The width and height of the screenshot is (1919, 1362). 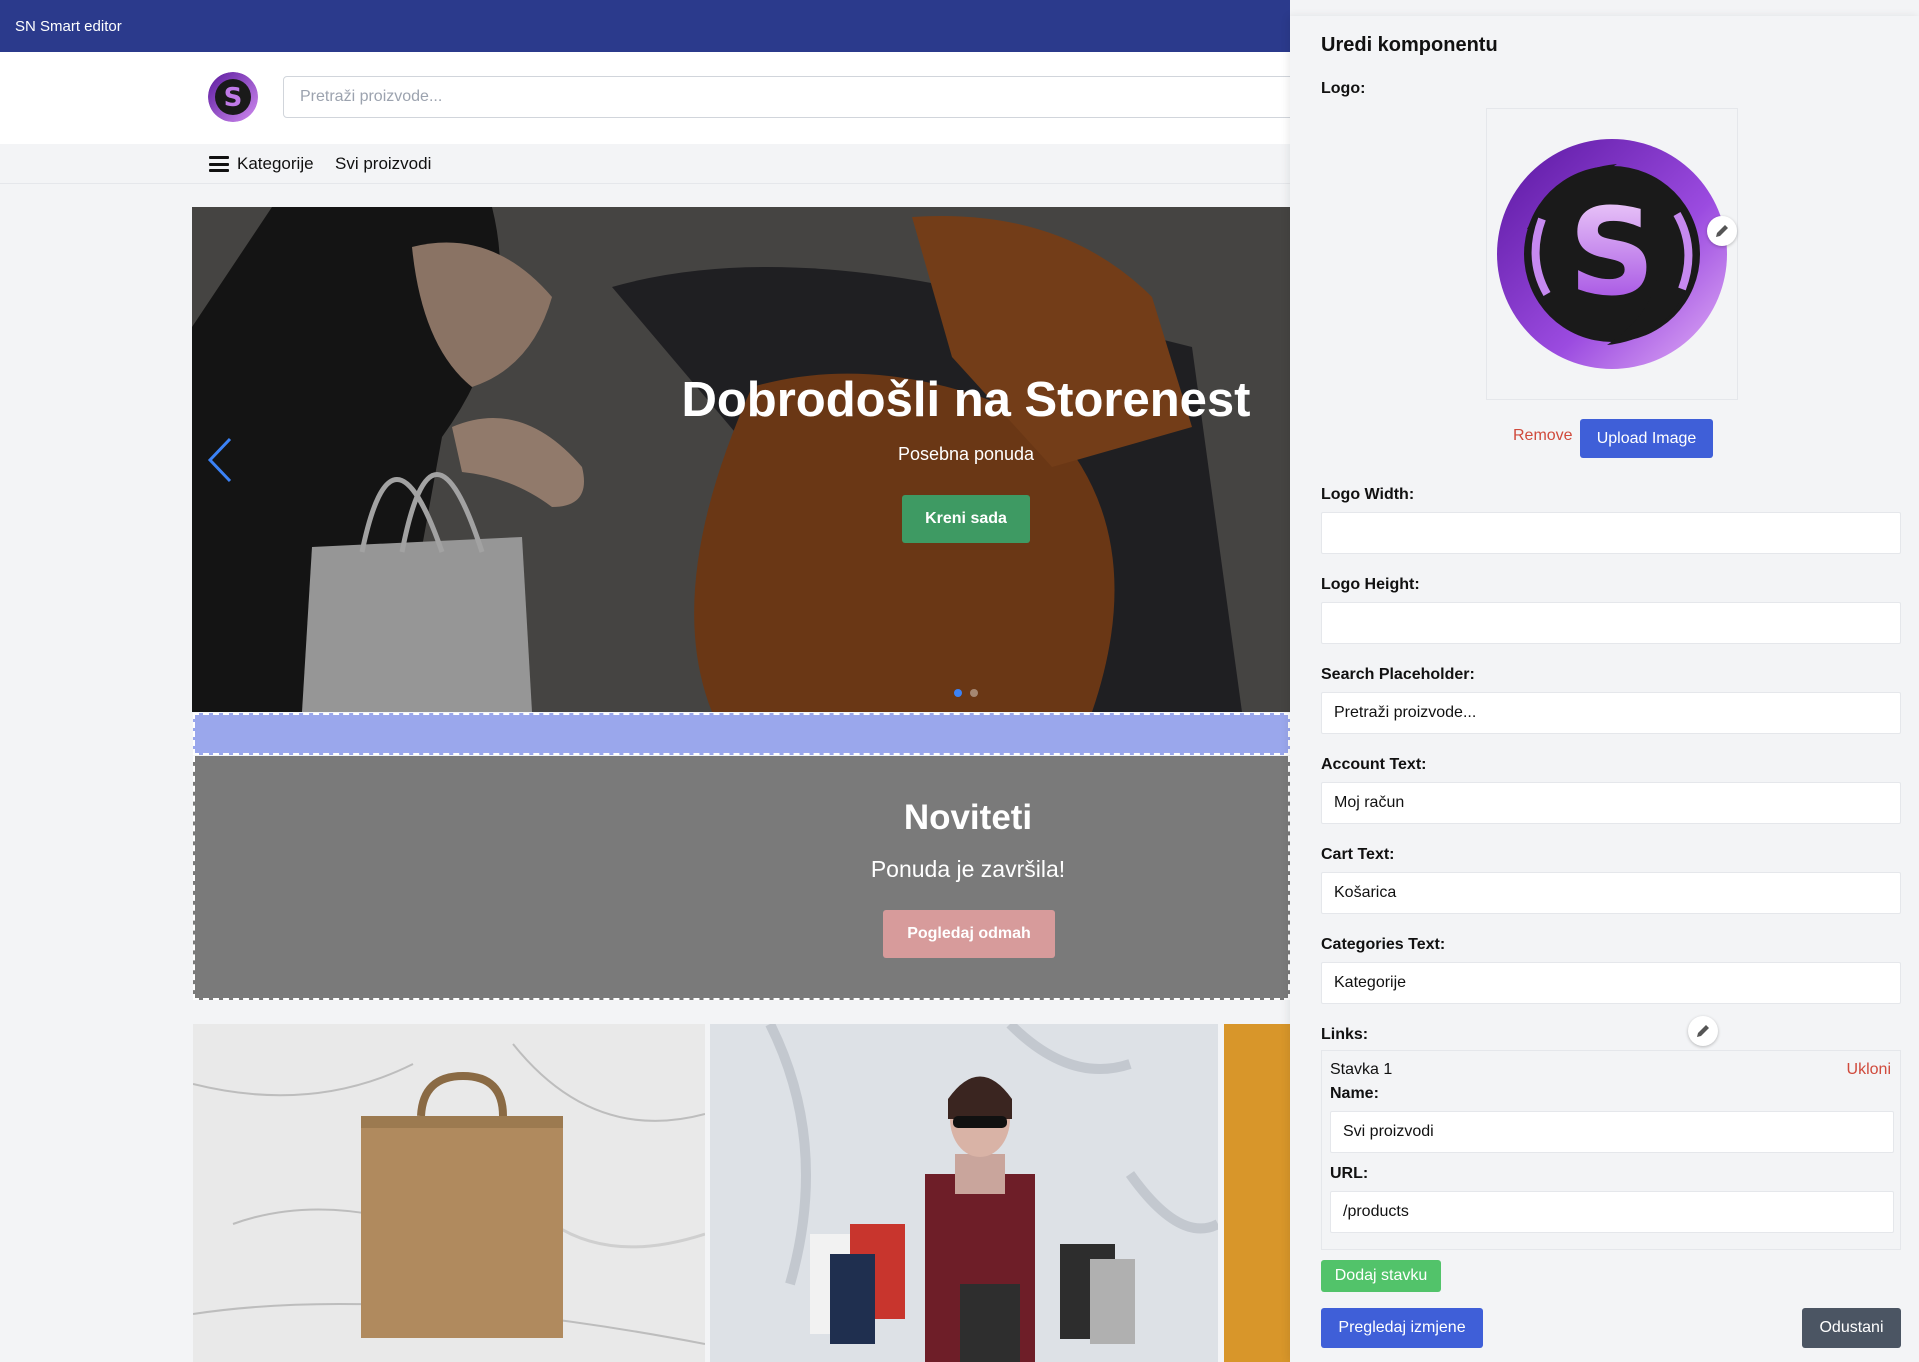 What do you see at coordinates (645, 164) in the screenshot?
I see `store-nav-bar: Kategorije Svi proizvodi` at bounding box center [645, 164].